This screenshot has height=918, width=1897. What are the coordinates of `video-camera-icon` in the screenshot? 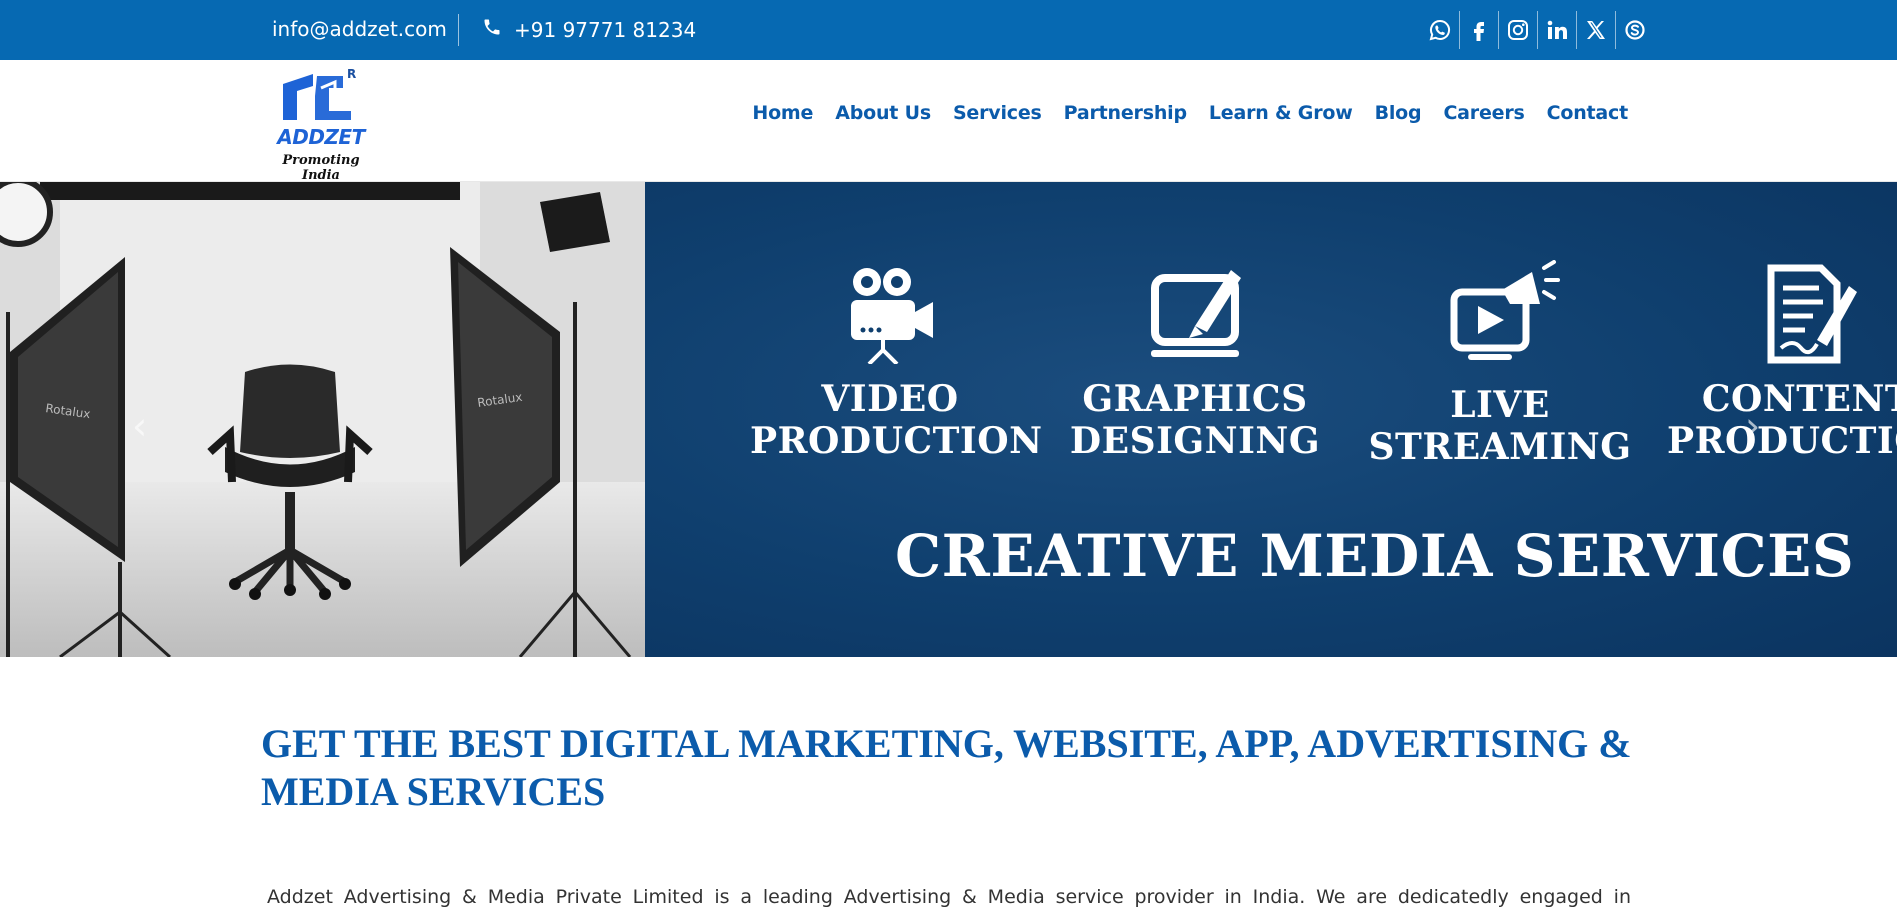 It's located at (892, 316).